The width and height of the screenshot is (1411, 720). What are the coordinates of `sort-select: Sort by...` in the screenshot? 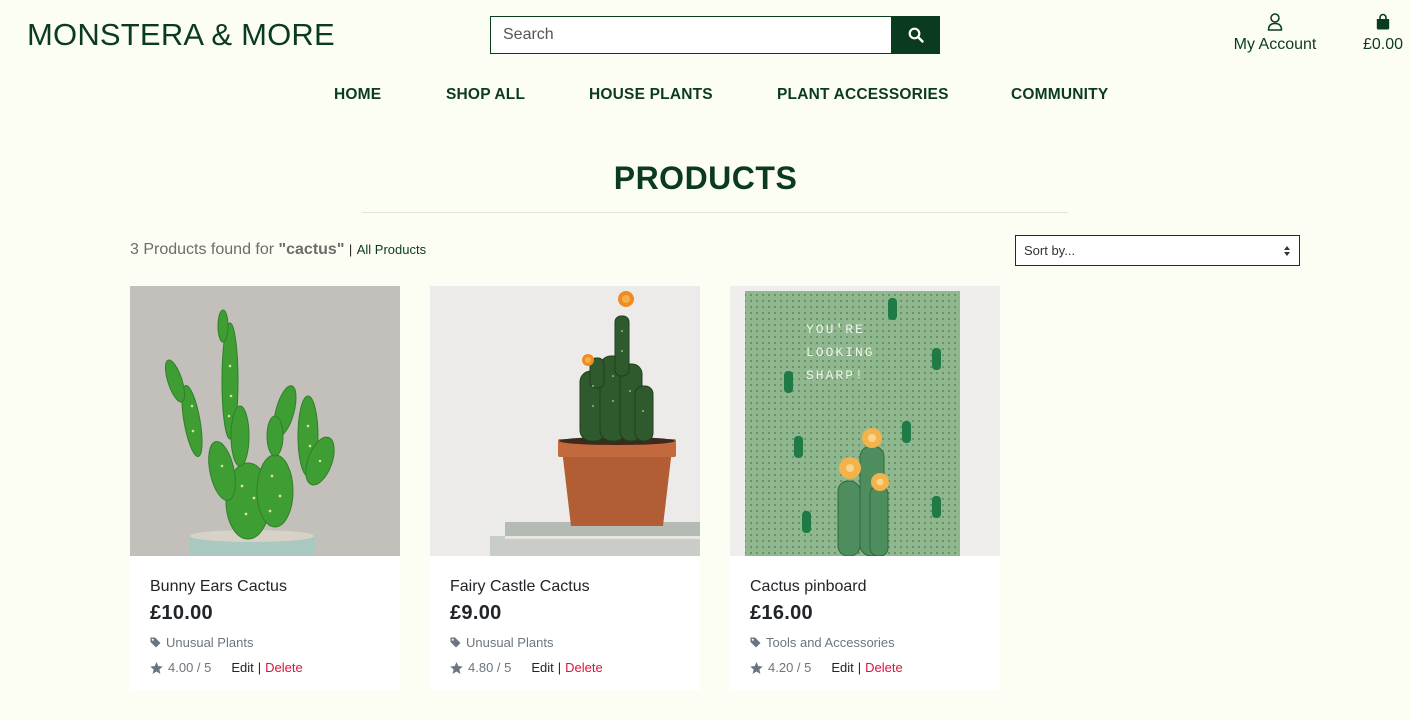 It's located at (1157, 250).